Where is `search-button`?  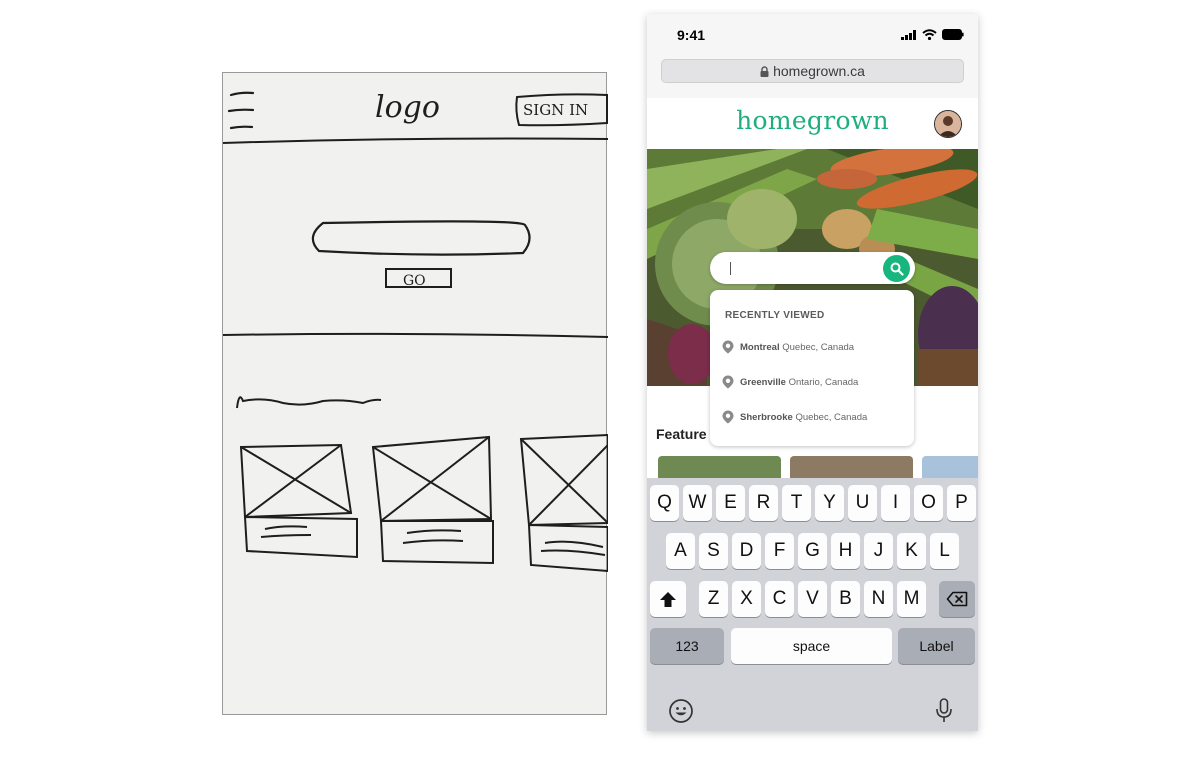
search-button is located at coordinates (896, 268).